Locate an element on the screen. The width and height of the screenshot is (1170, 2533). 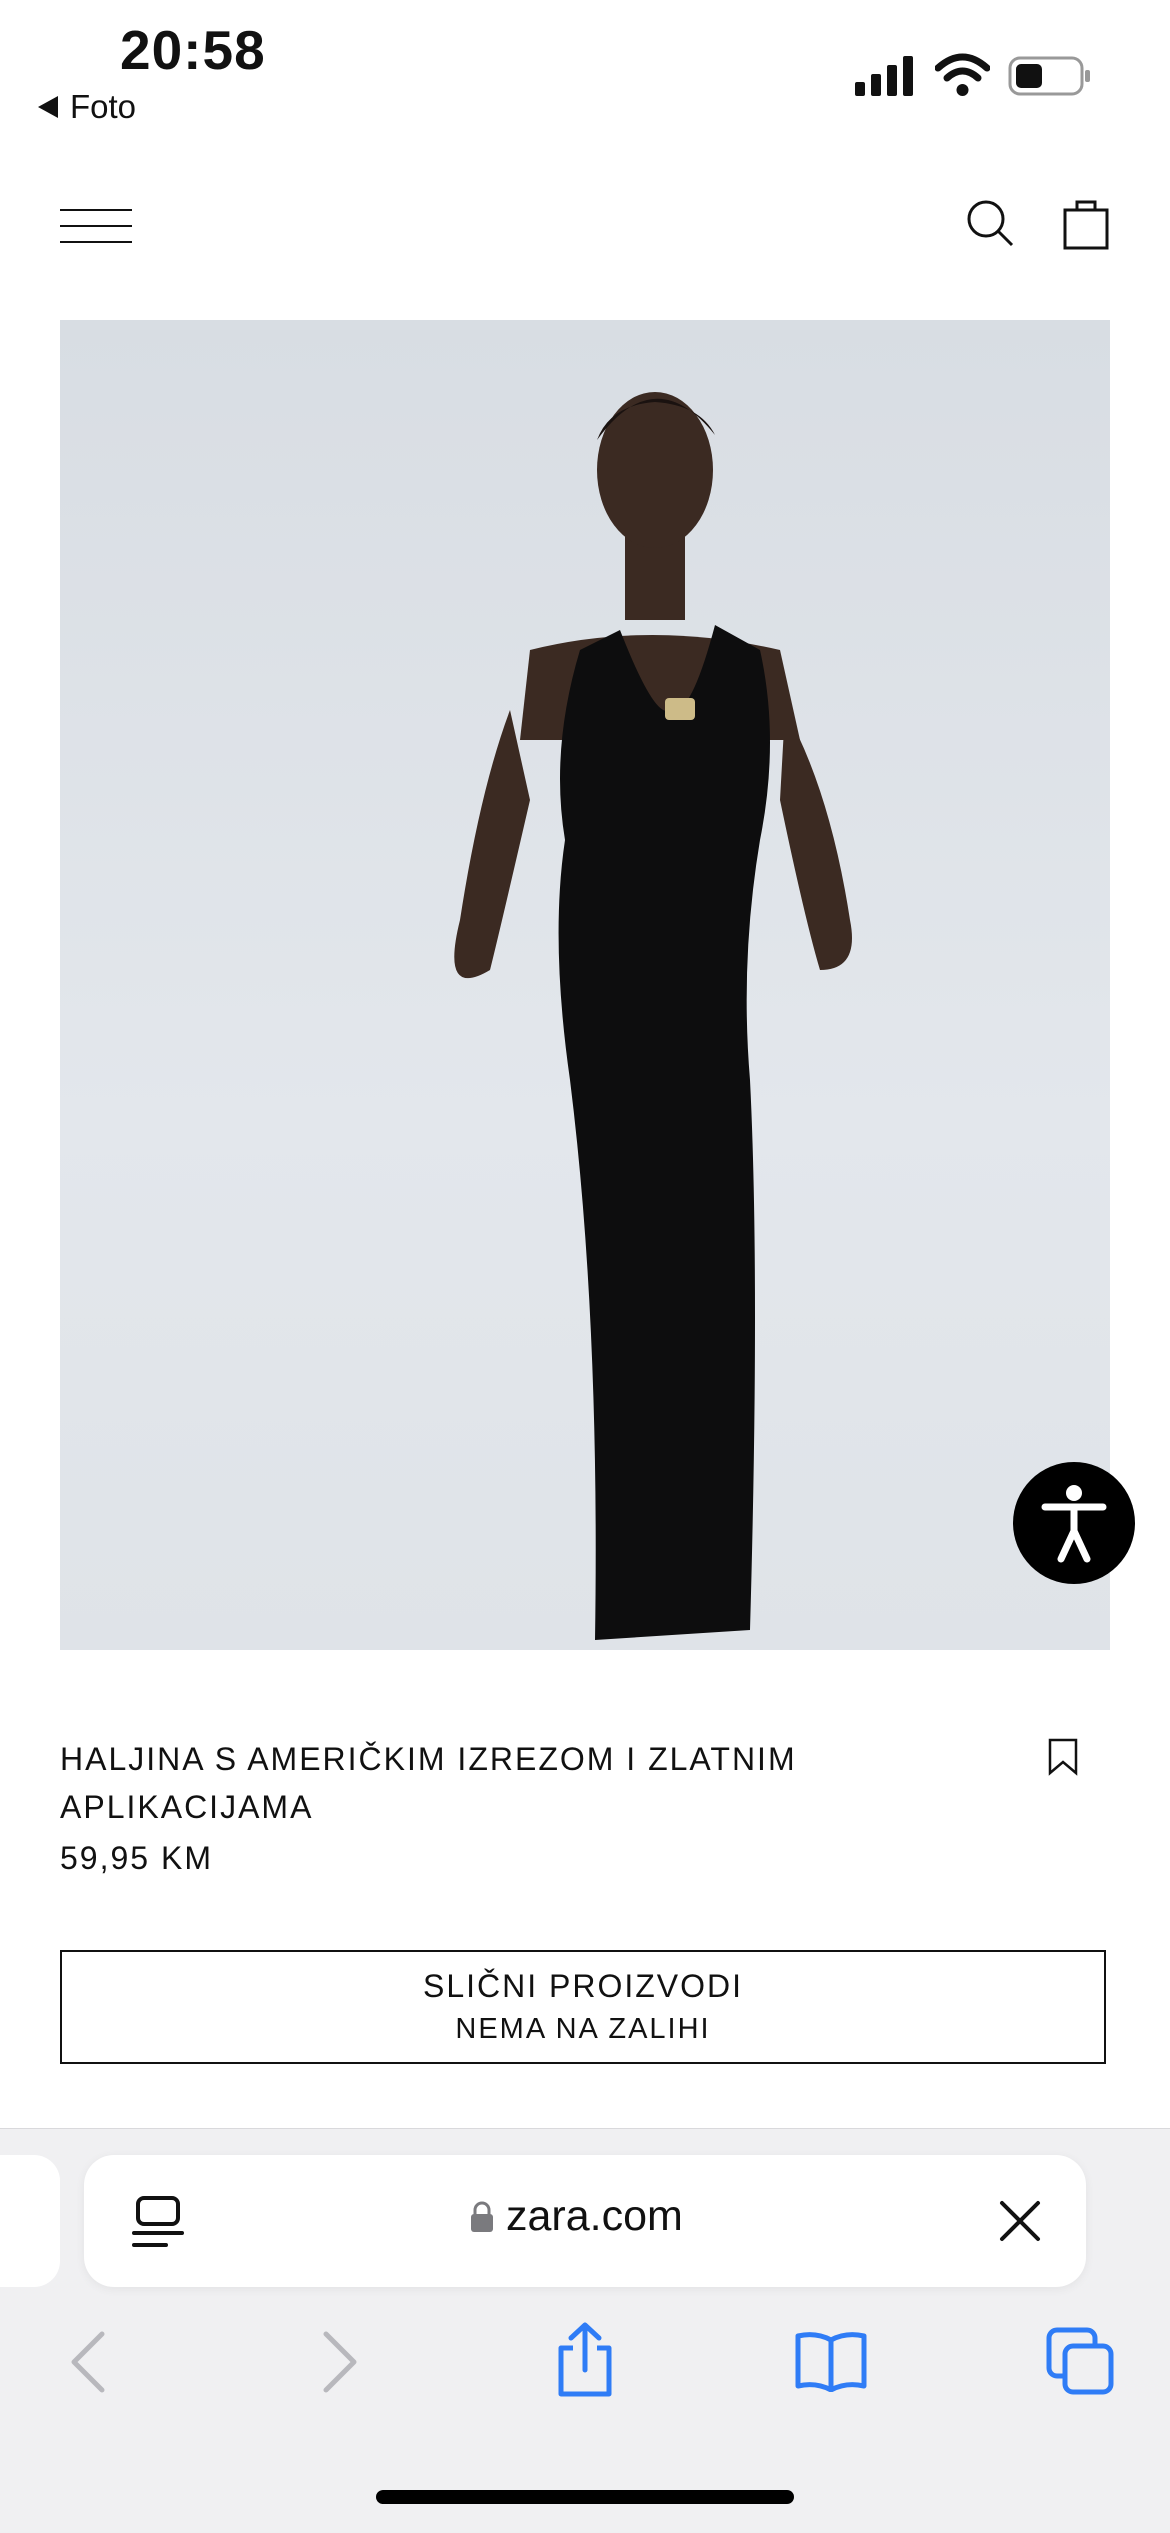
forward-icon is located at coordinates (340, 2362).